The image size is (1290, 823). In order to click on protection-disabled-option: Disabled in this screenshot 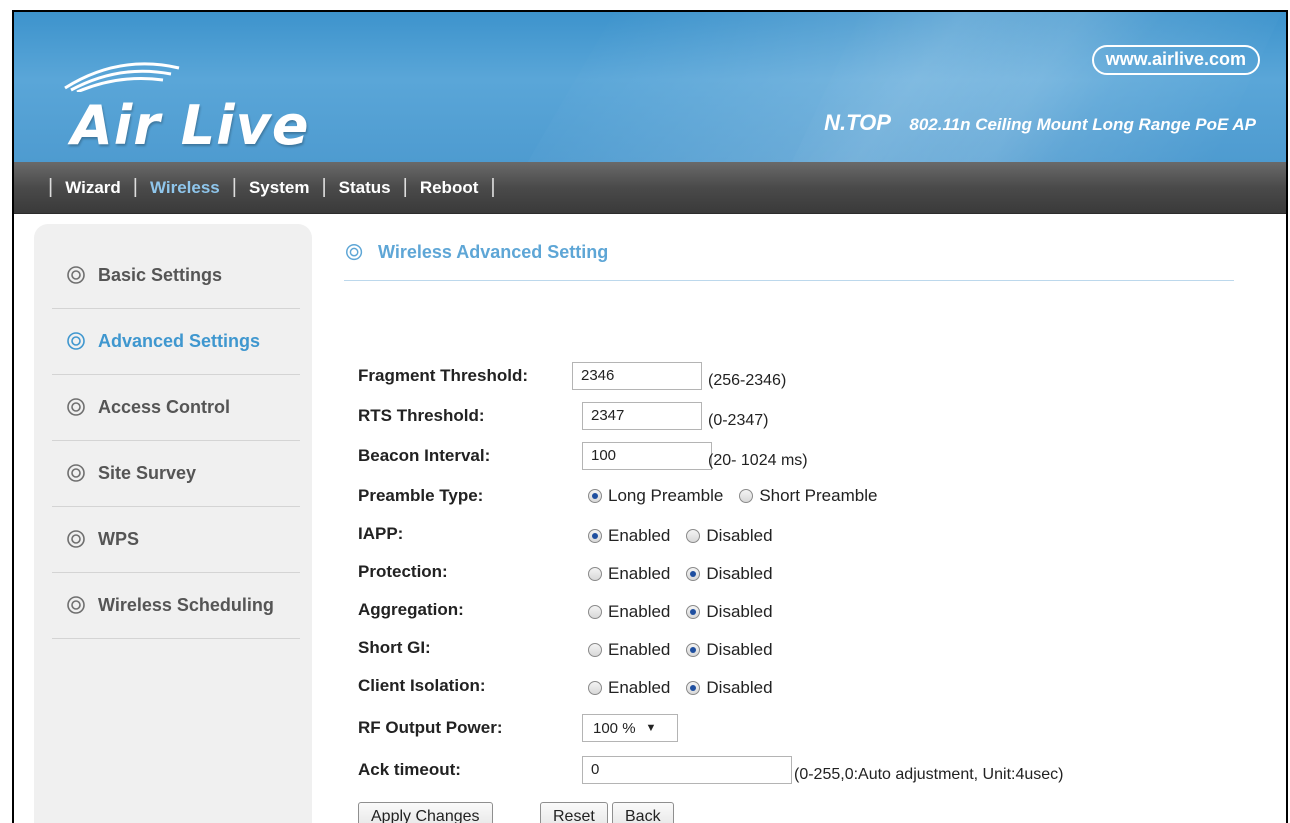, I will do `click(729, 574)`.